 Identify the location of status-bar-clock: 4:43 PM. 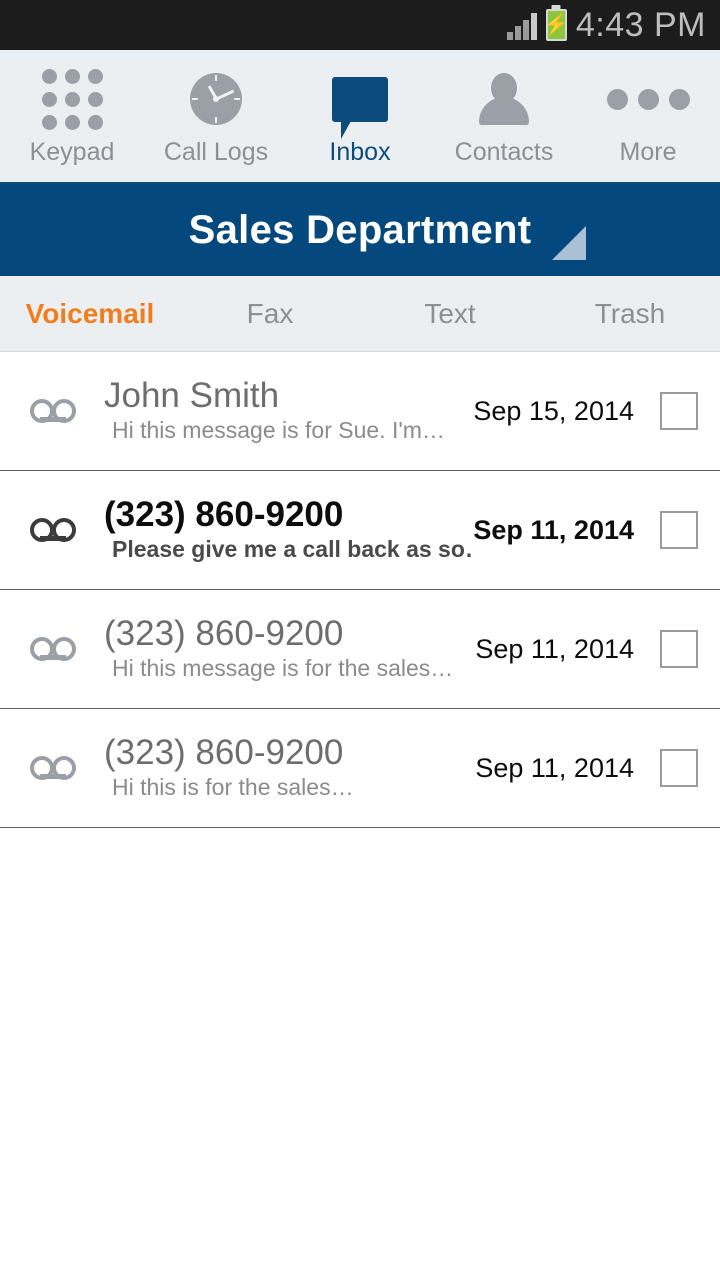
(640, 24).